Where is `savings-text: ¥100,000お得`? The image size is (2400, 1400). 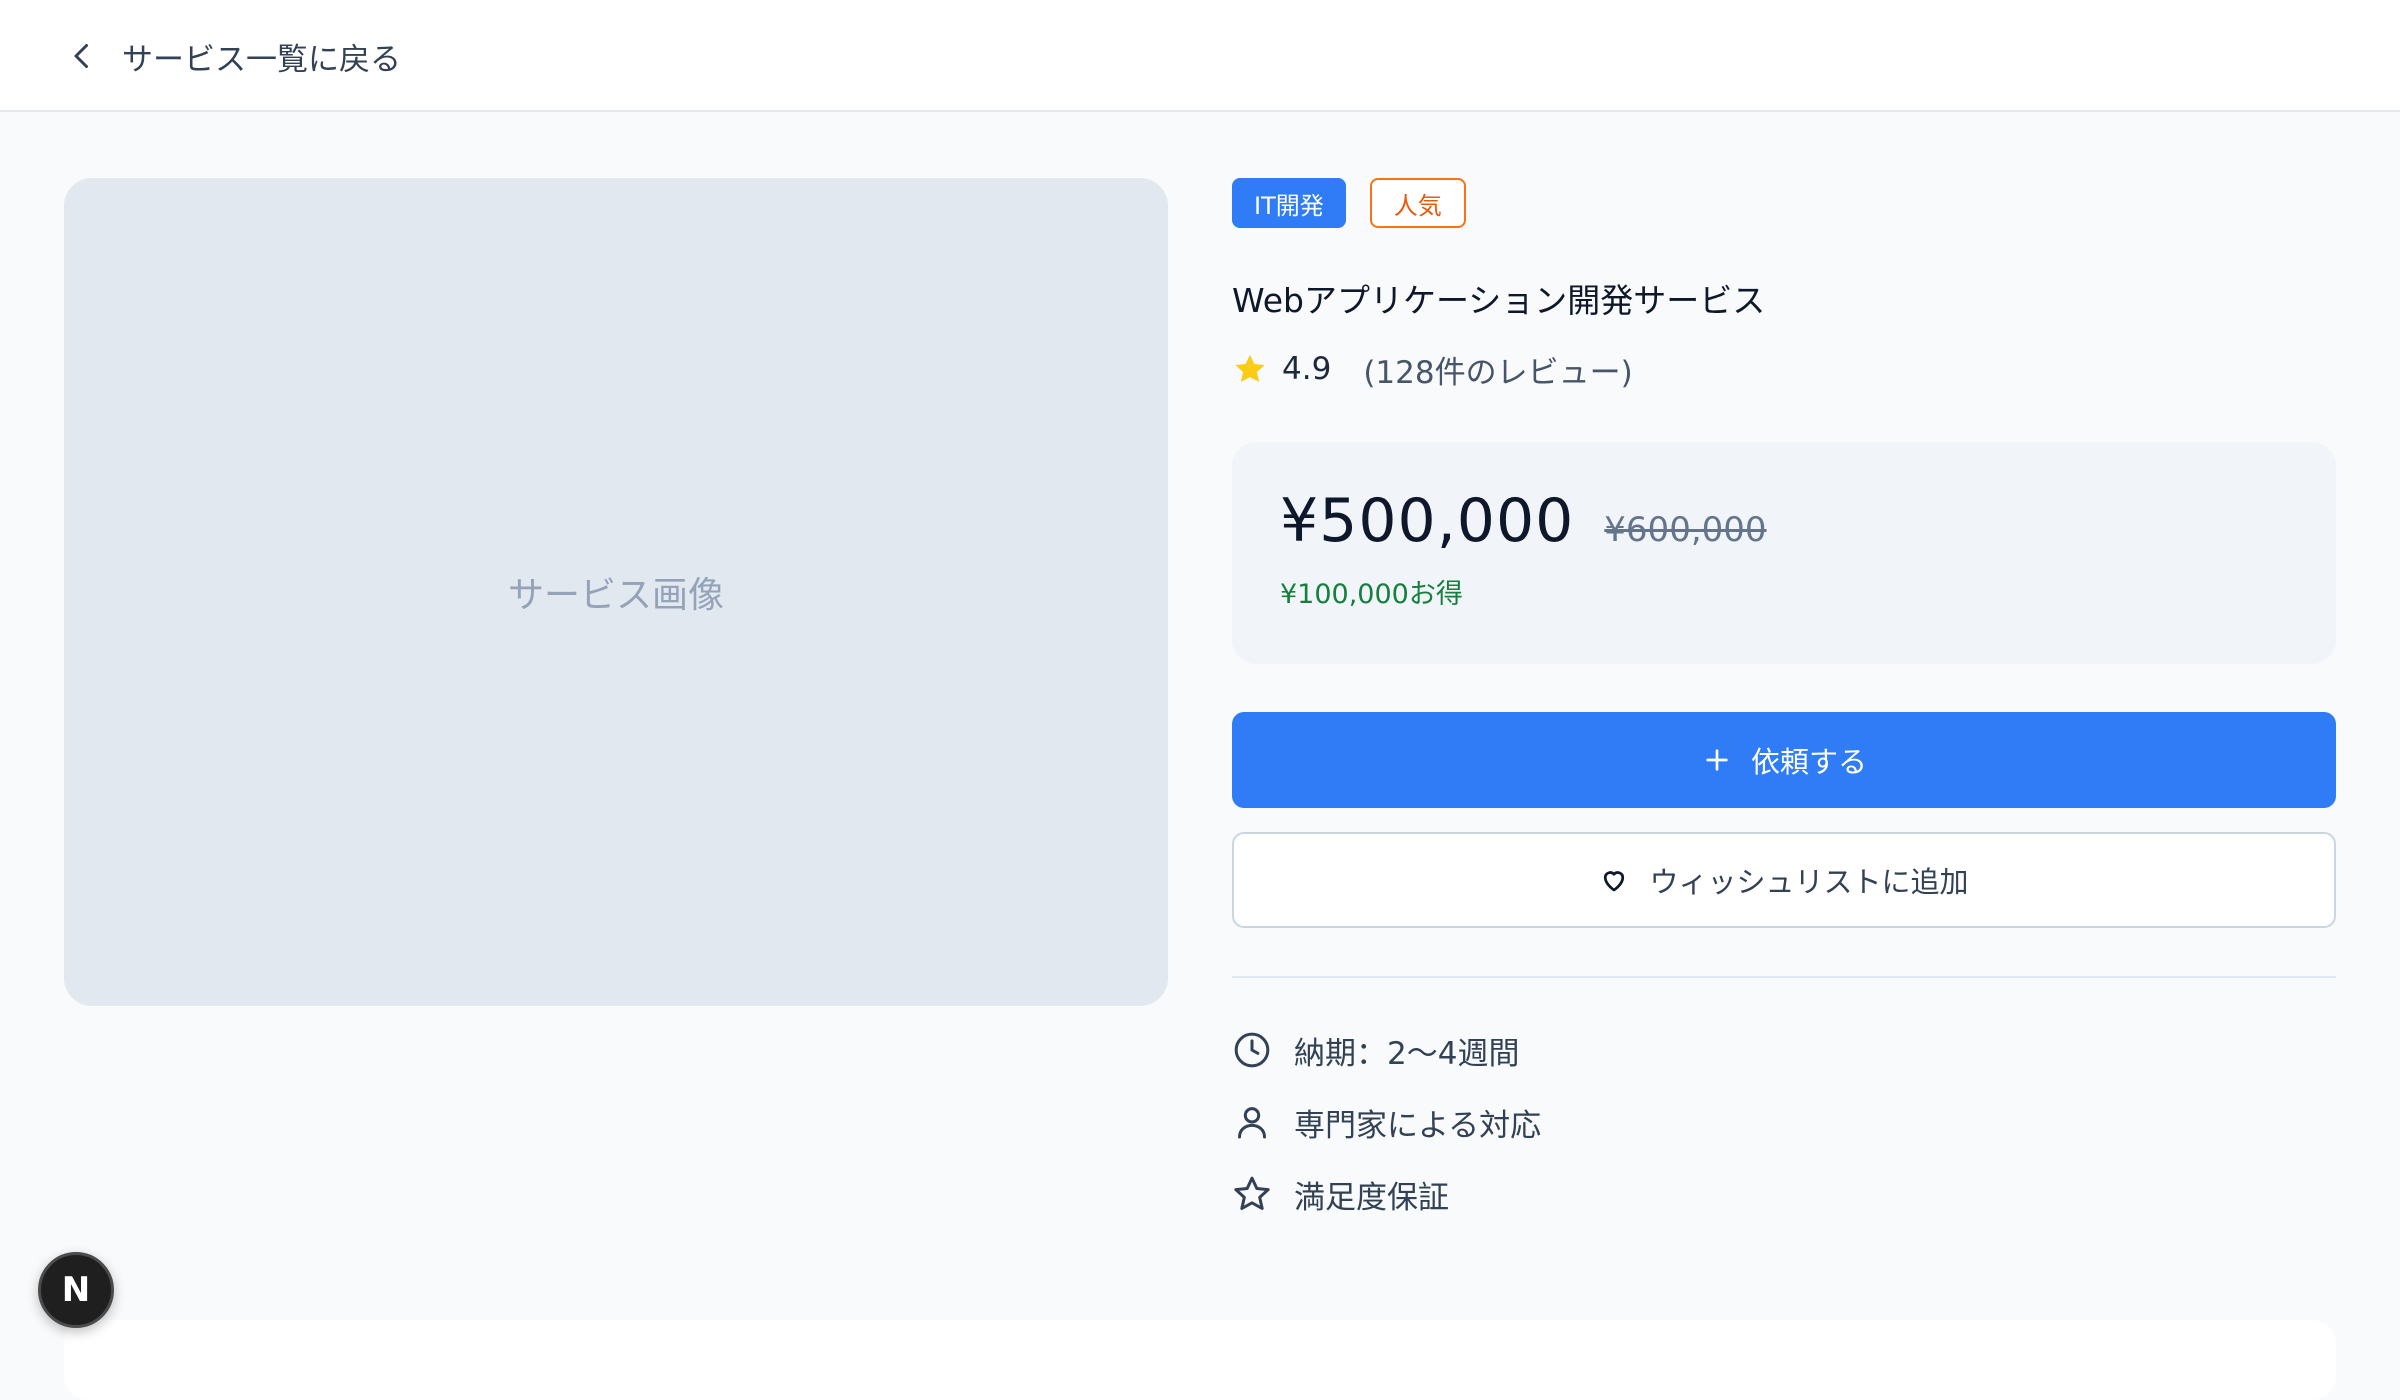
savings-text: ¥100,000お得 is located at coordinates (1371, 594).